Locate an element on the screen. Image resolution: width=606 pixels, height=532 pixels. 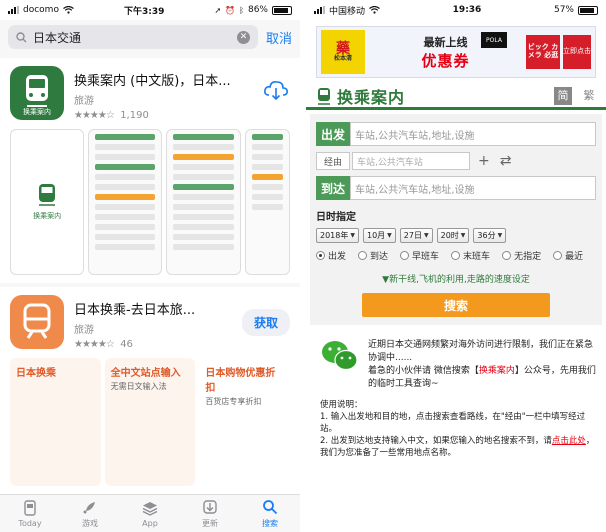
radio-latest: 最近 is located at coordinates (568, 255).